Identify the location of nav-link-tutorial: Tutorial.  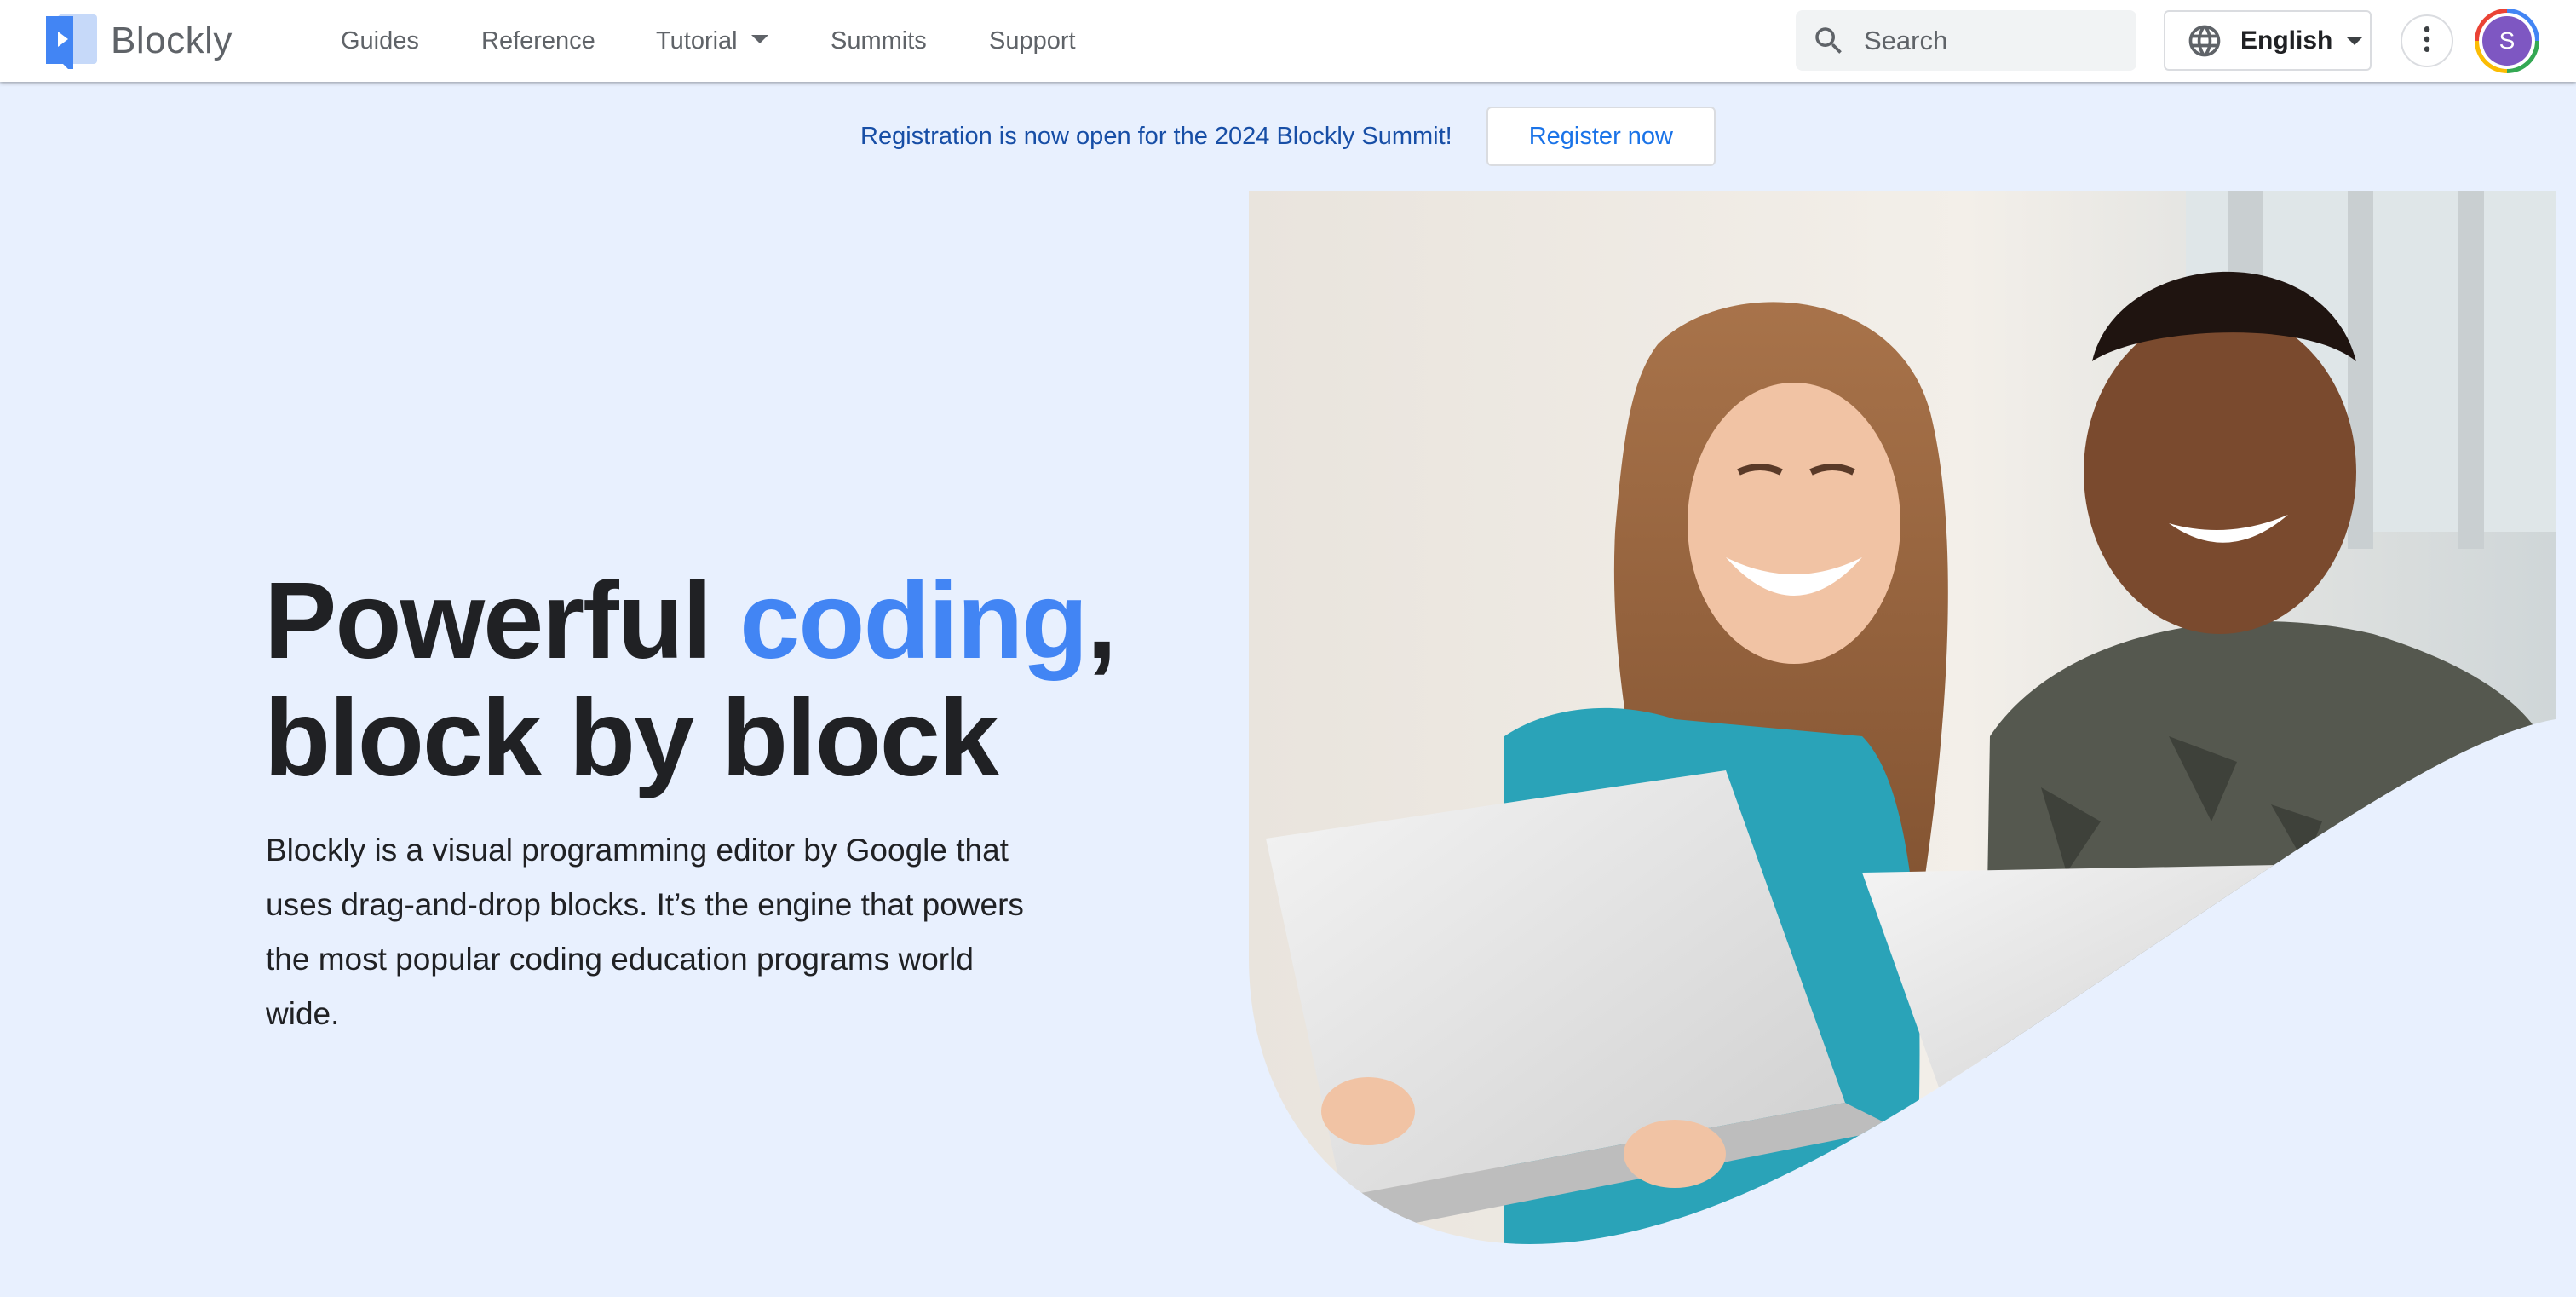
(712, 41).